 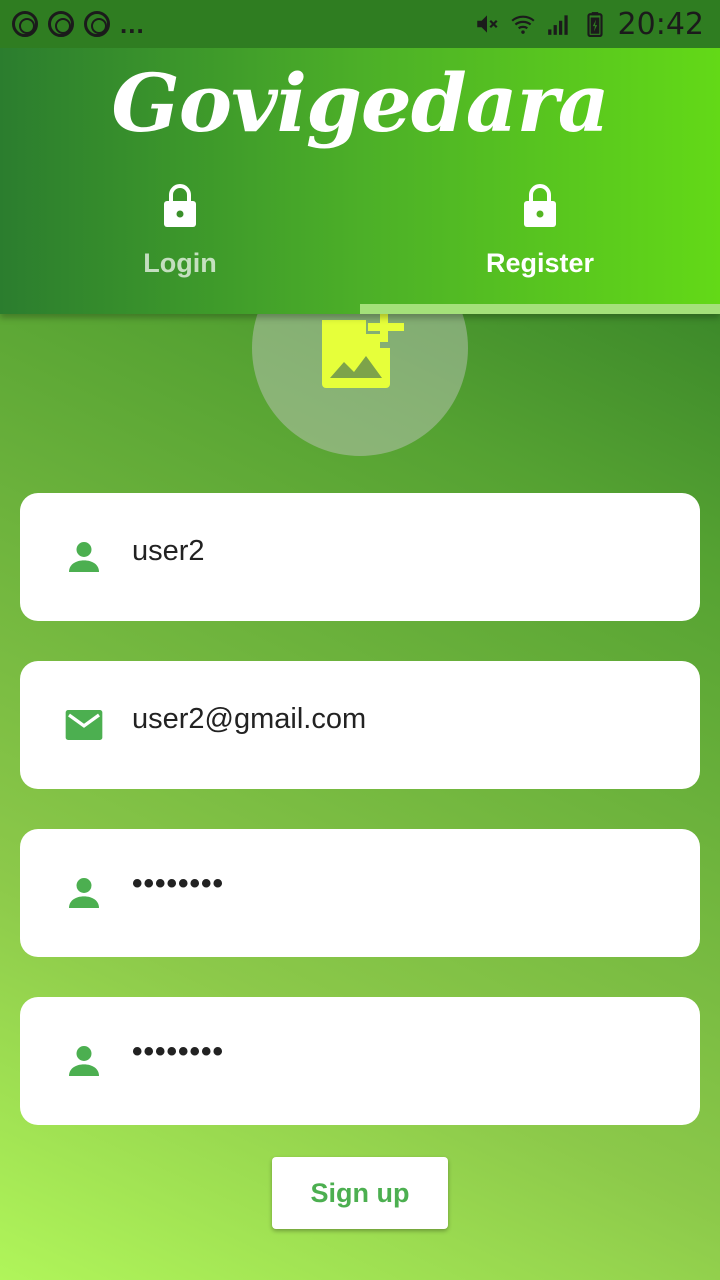 I want to click on password-field: ••••••••, so click(x=360, y=893).